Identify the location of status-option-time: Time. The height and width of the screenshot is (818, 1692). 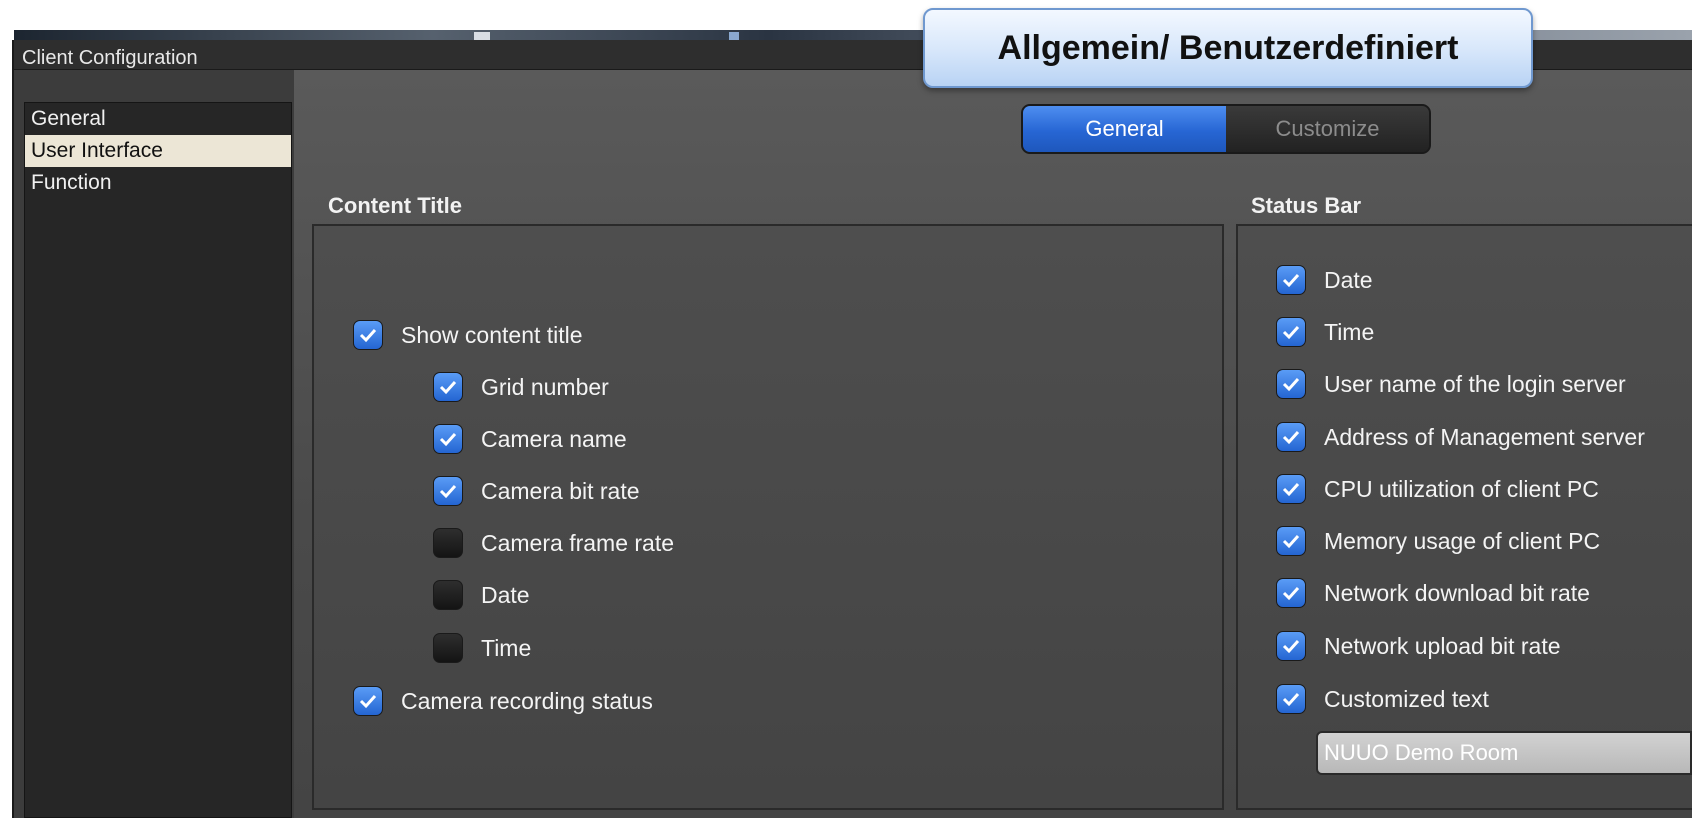
(1325, 332).